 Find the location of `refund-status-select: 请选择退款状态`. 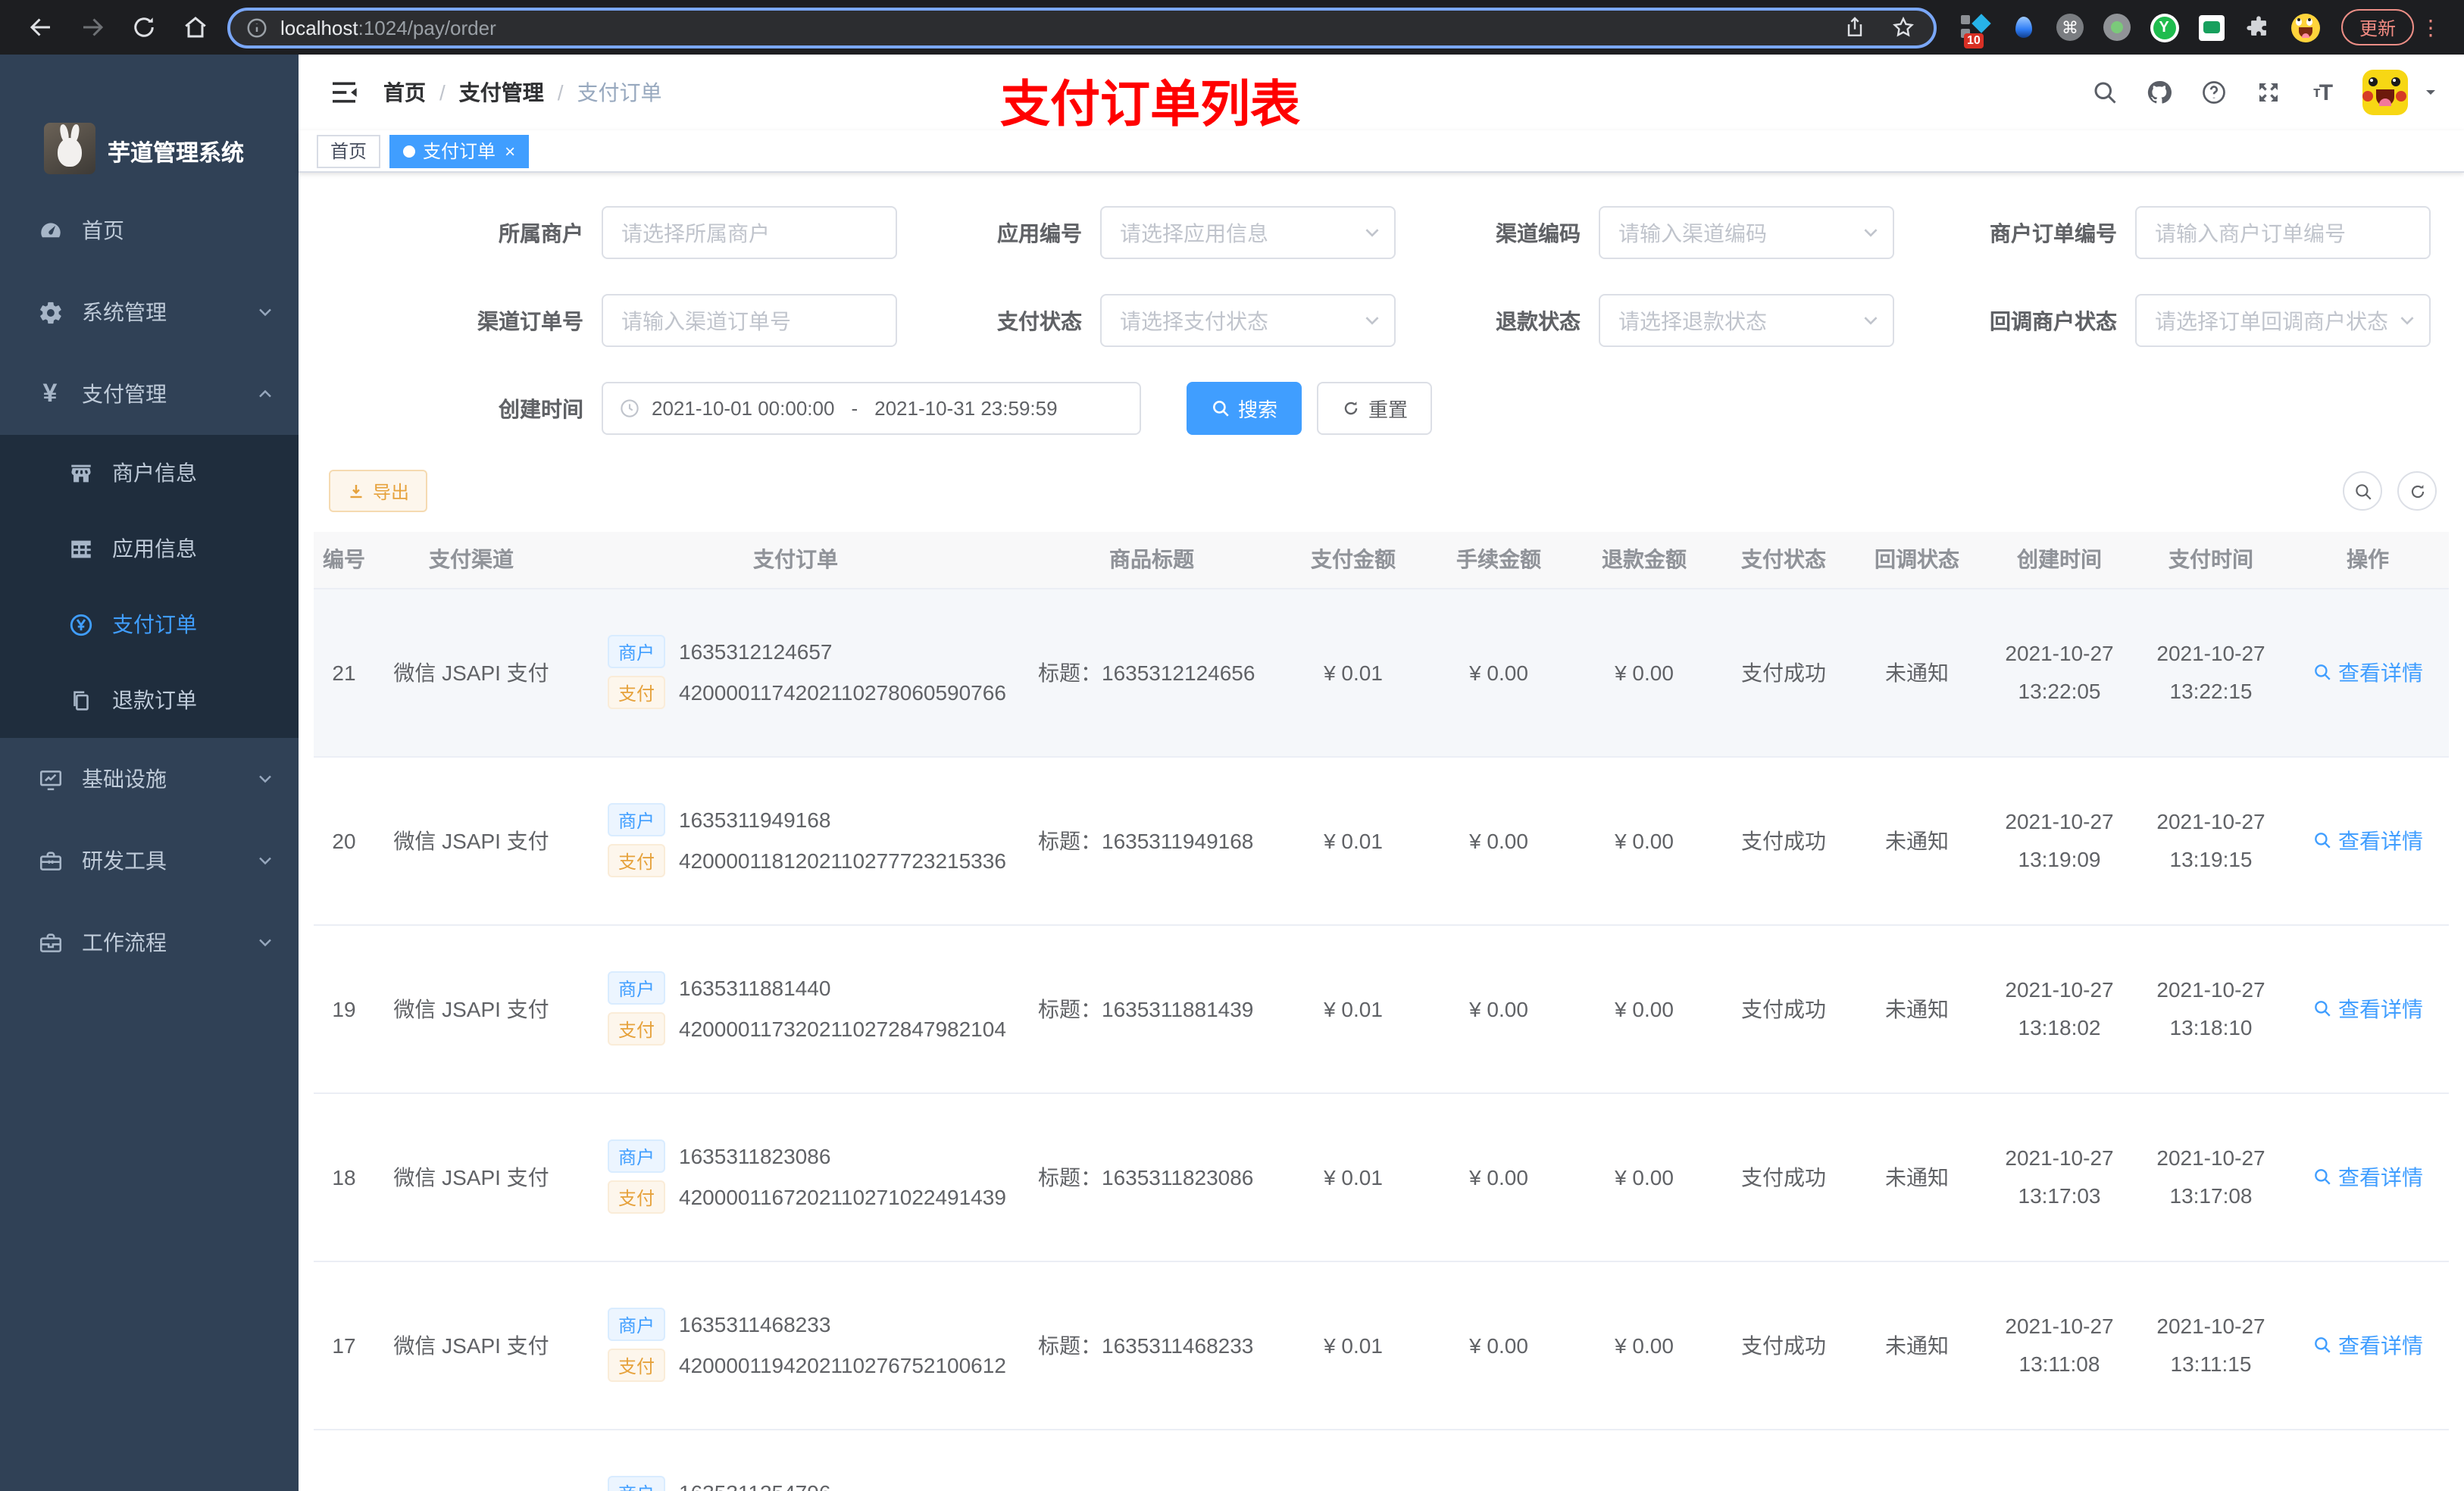

refund-status-select: 请选择退款状态 is located at coordinates (1746, 320).